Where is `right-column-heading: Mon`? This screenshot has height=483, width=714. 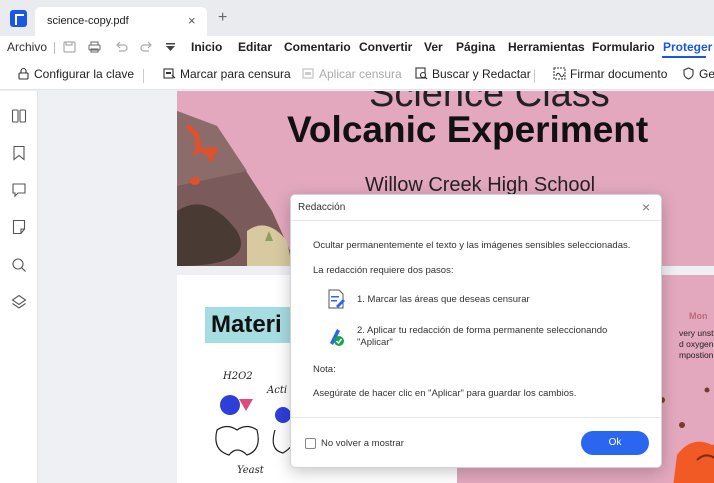
right-column-heading: Mon is located at coordinates (698, 316).